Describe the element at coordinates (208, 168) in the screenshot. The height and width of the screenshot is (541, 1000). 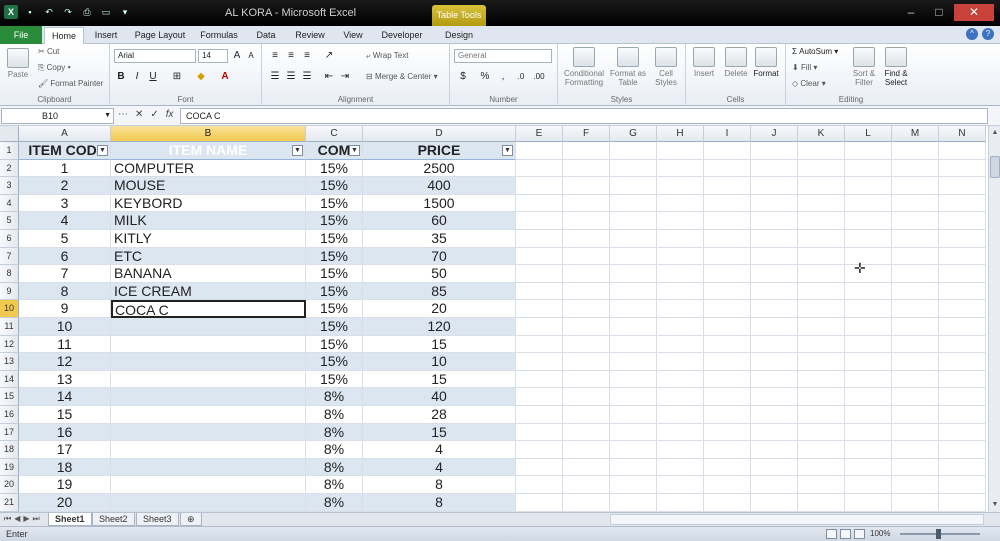
I see `cell-b2: COMPUTER` at that location.